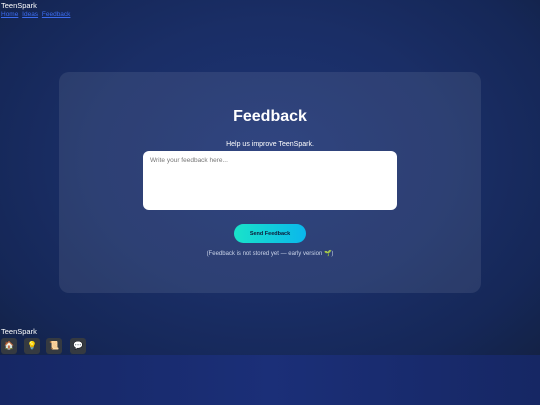 This screenshot has height=405, width=540. I want to click on lightbulb-icon: 💡, so click(32, 346).